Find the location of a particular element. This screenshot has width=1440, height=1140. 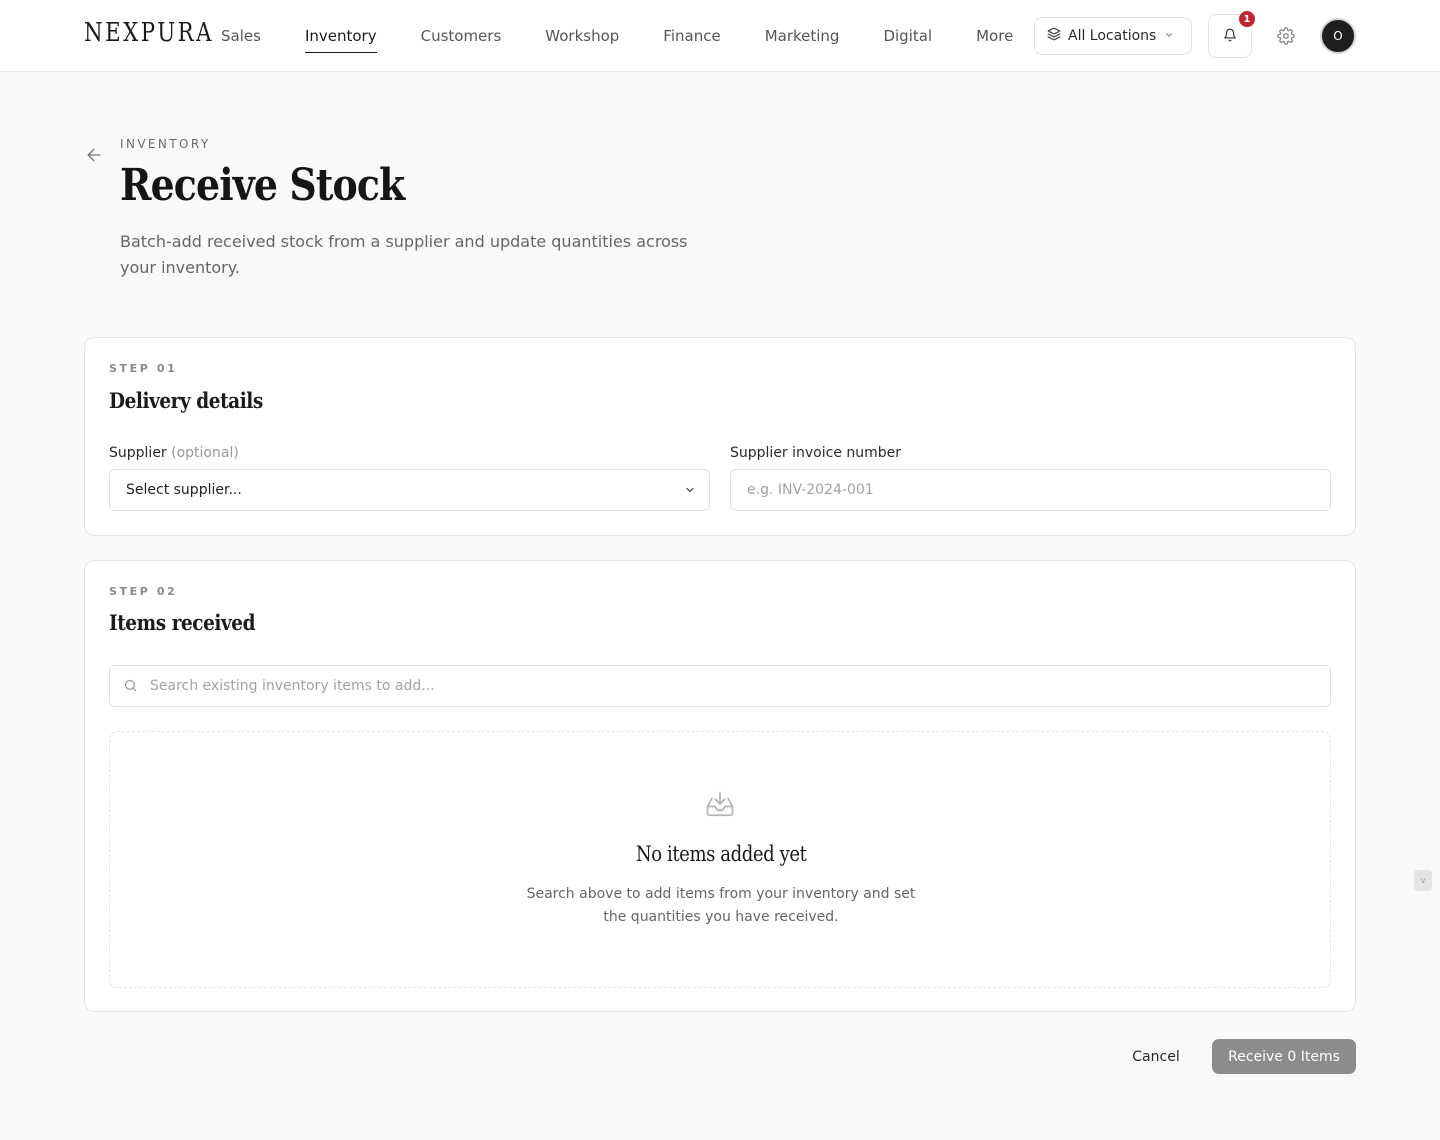

nav-item-workshop: Workshop is located at coordinates (582, 36).